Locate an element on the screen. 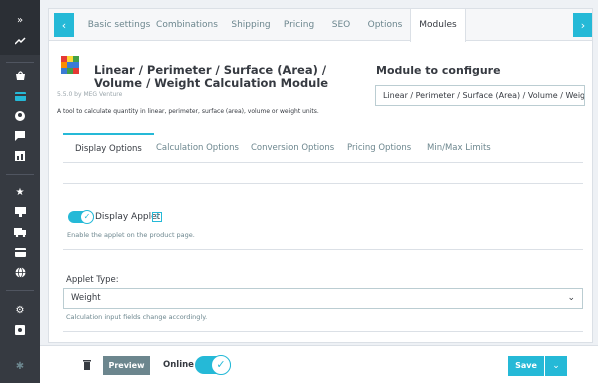 This screenshot has width=598, height=383. sidebar: » ★ ⚙ ✱ is located at coordinates (20, 191).